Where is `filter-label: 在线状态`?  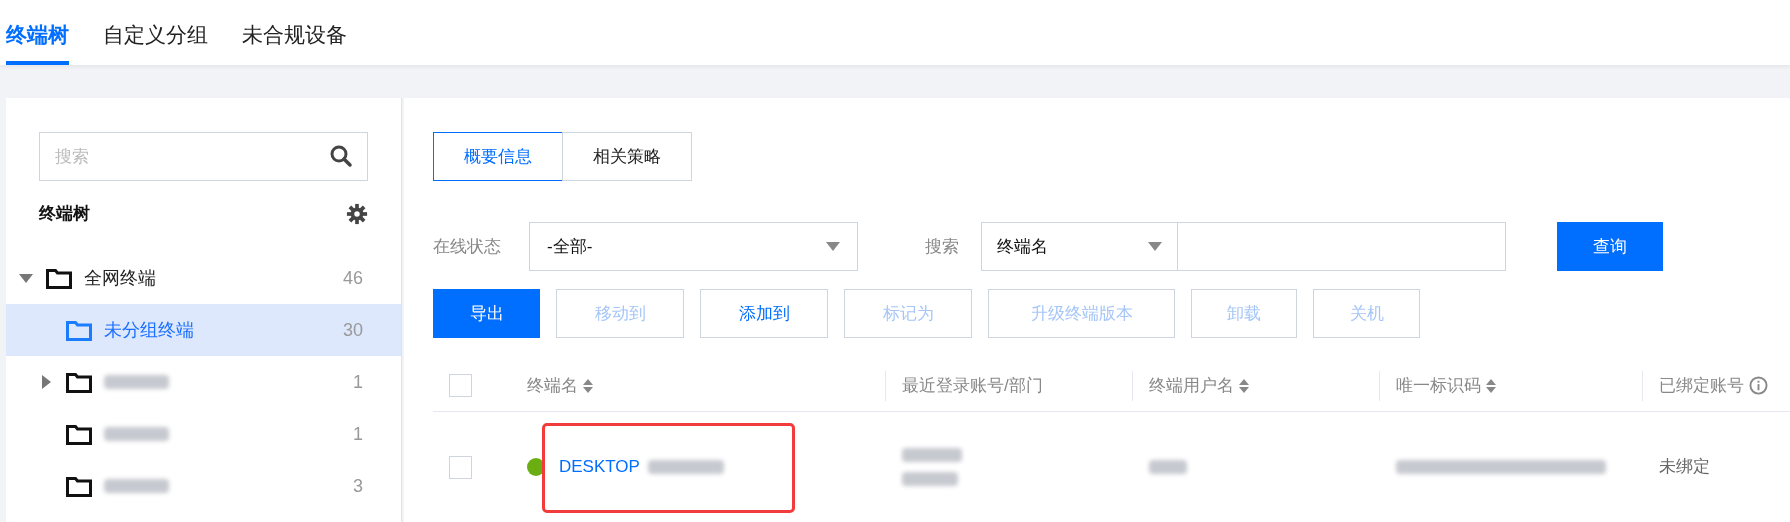
filter-label: 在线状态 is located at coordinates (467, 246).